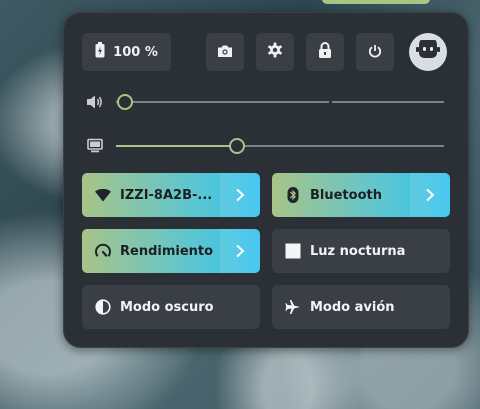 The height and width of the screenshot is (409, 480). I want to click on wifi-submenu-button, so click(240, 195).